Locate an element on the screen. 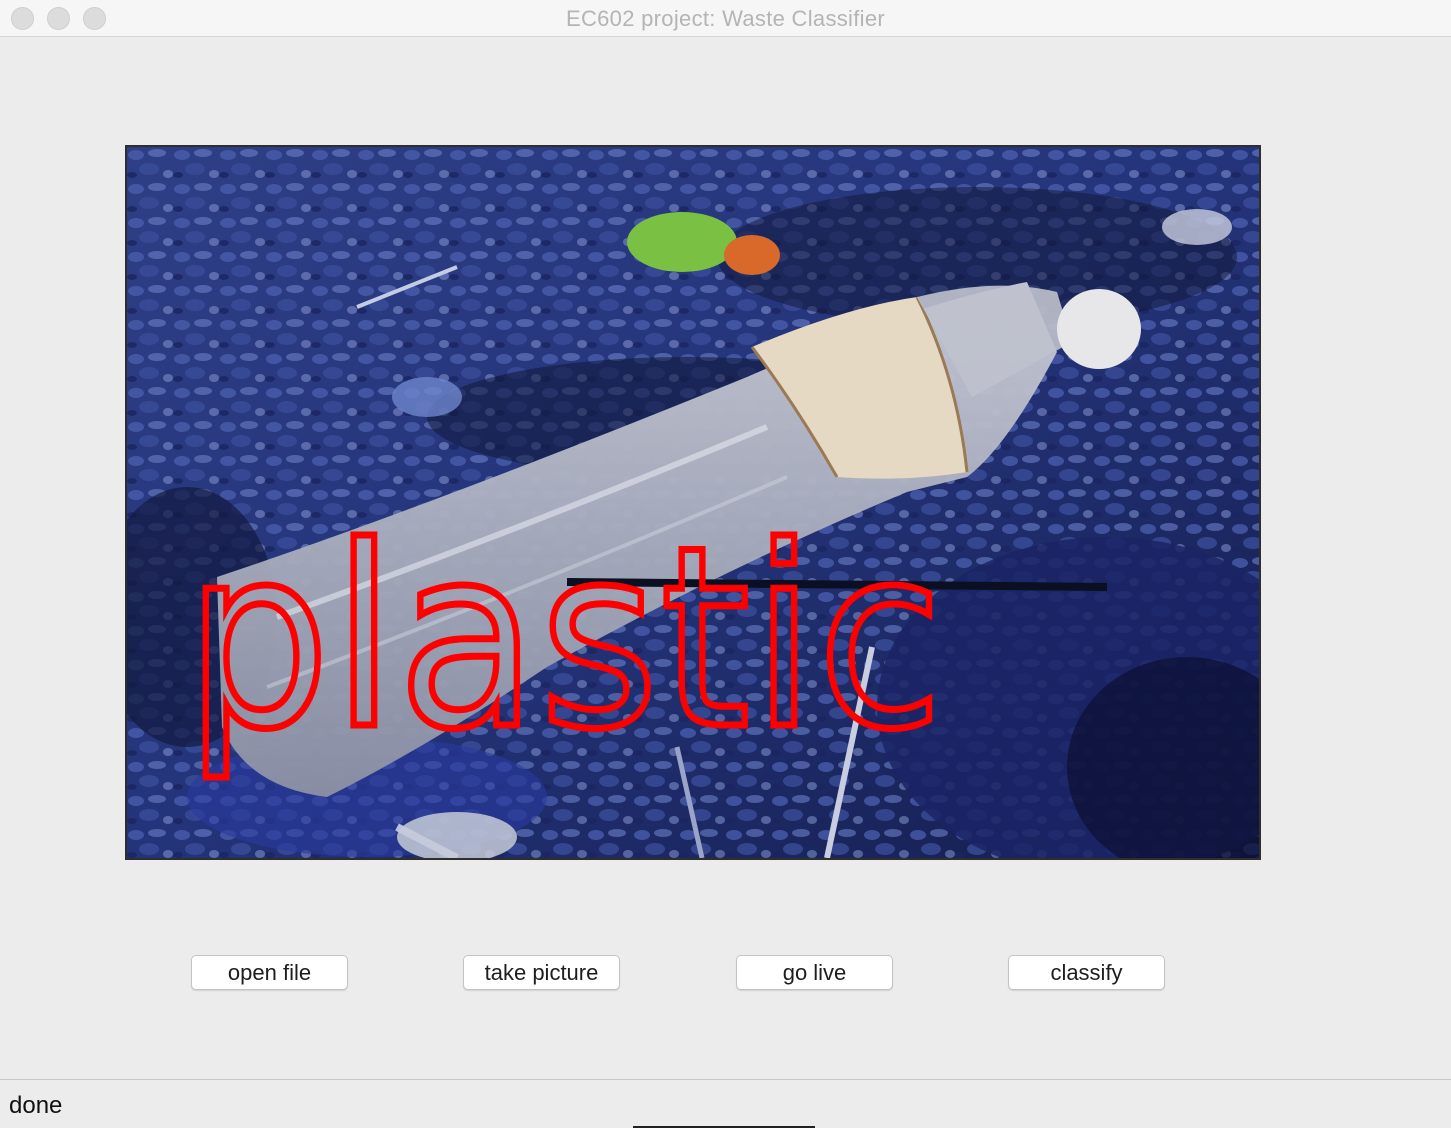 This screenshot has height=1128, width=1451. status-bar: done is located at coordinates (725, 1103).